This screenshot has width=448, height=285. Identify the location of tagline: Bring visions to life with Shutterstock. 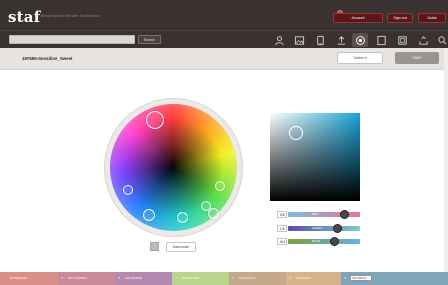
(70, 16).